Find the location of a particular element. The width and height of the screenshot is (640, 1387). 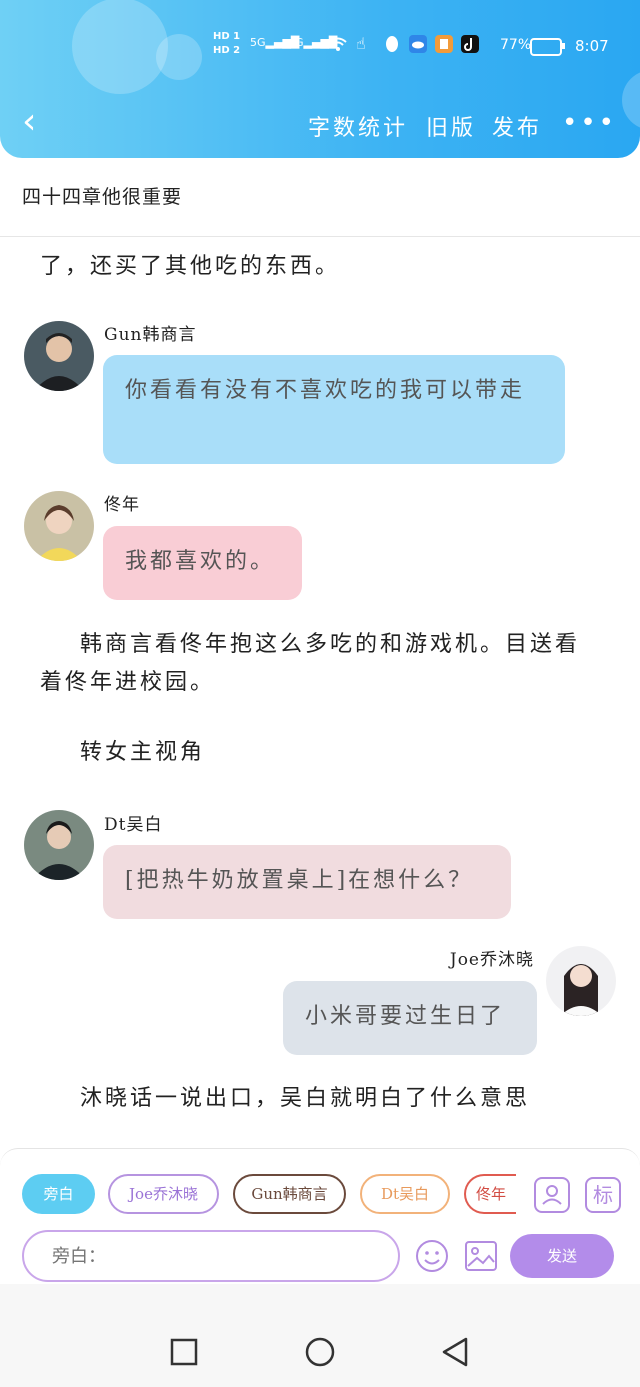

send-button: 发送 is located at coordinates (562, 1256).